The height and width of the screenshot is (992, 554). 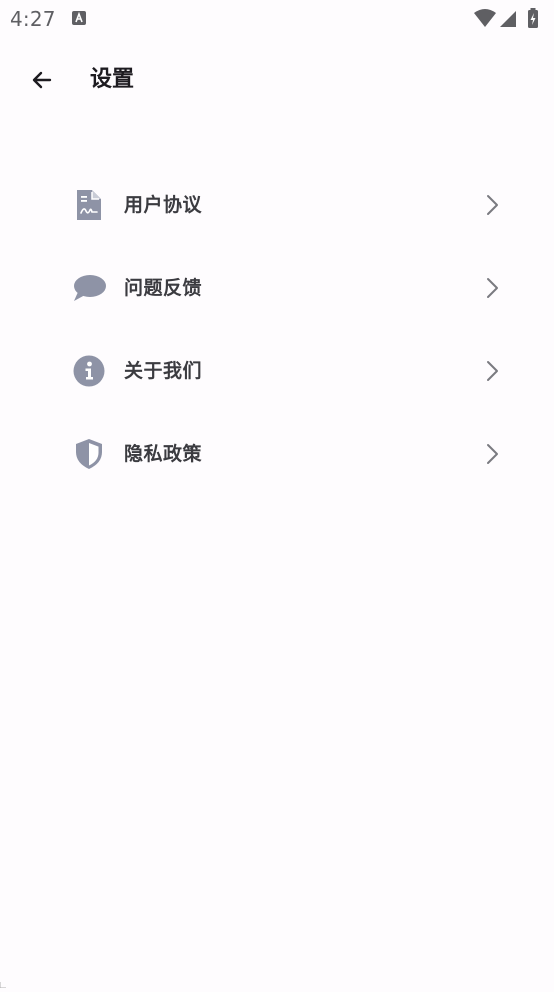 What do you see at coordinates (533, 18) in the screenshot?
I see `battery-charging-icon` at bounding box center [533, 18].